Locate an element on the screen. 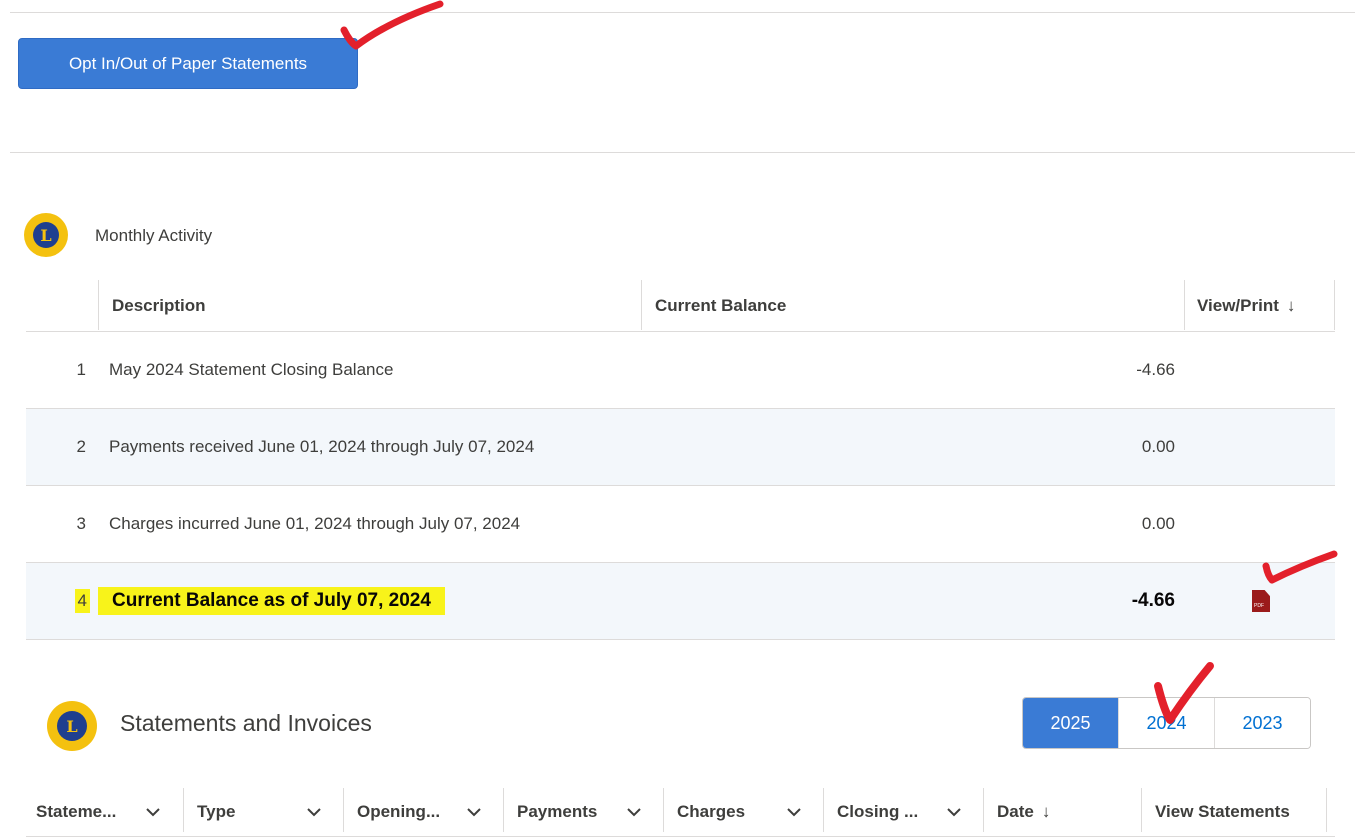 Image resolution: width=1355 pixels, height=840 pixels. column-current-balance: Current Balance is located at coordinates (720, 306).